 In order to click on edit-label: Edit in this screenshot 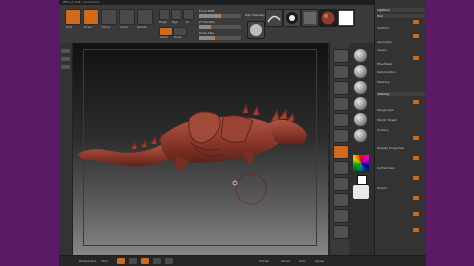, I will do `click(69, 27)`.